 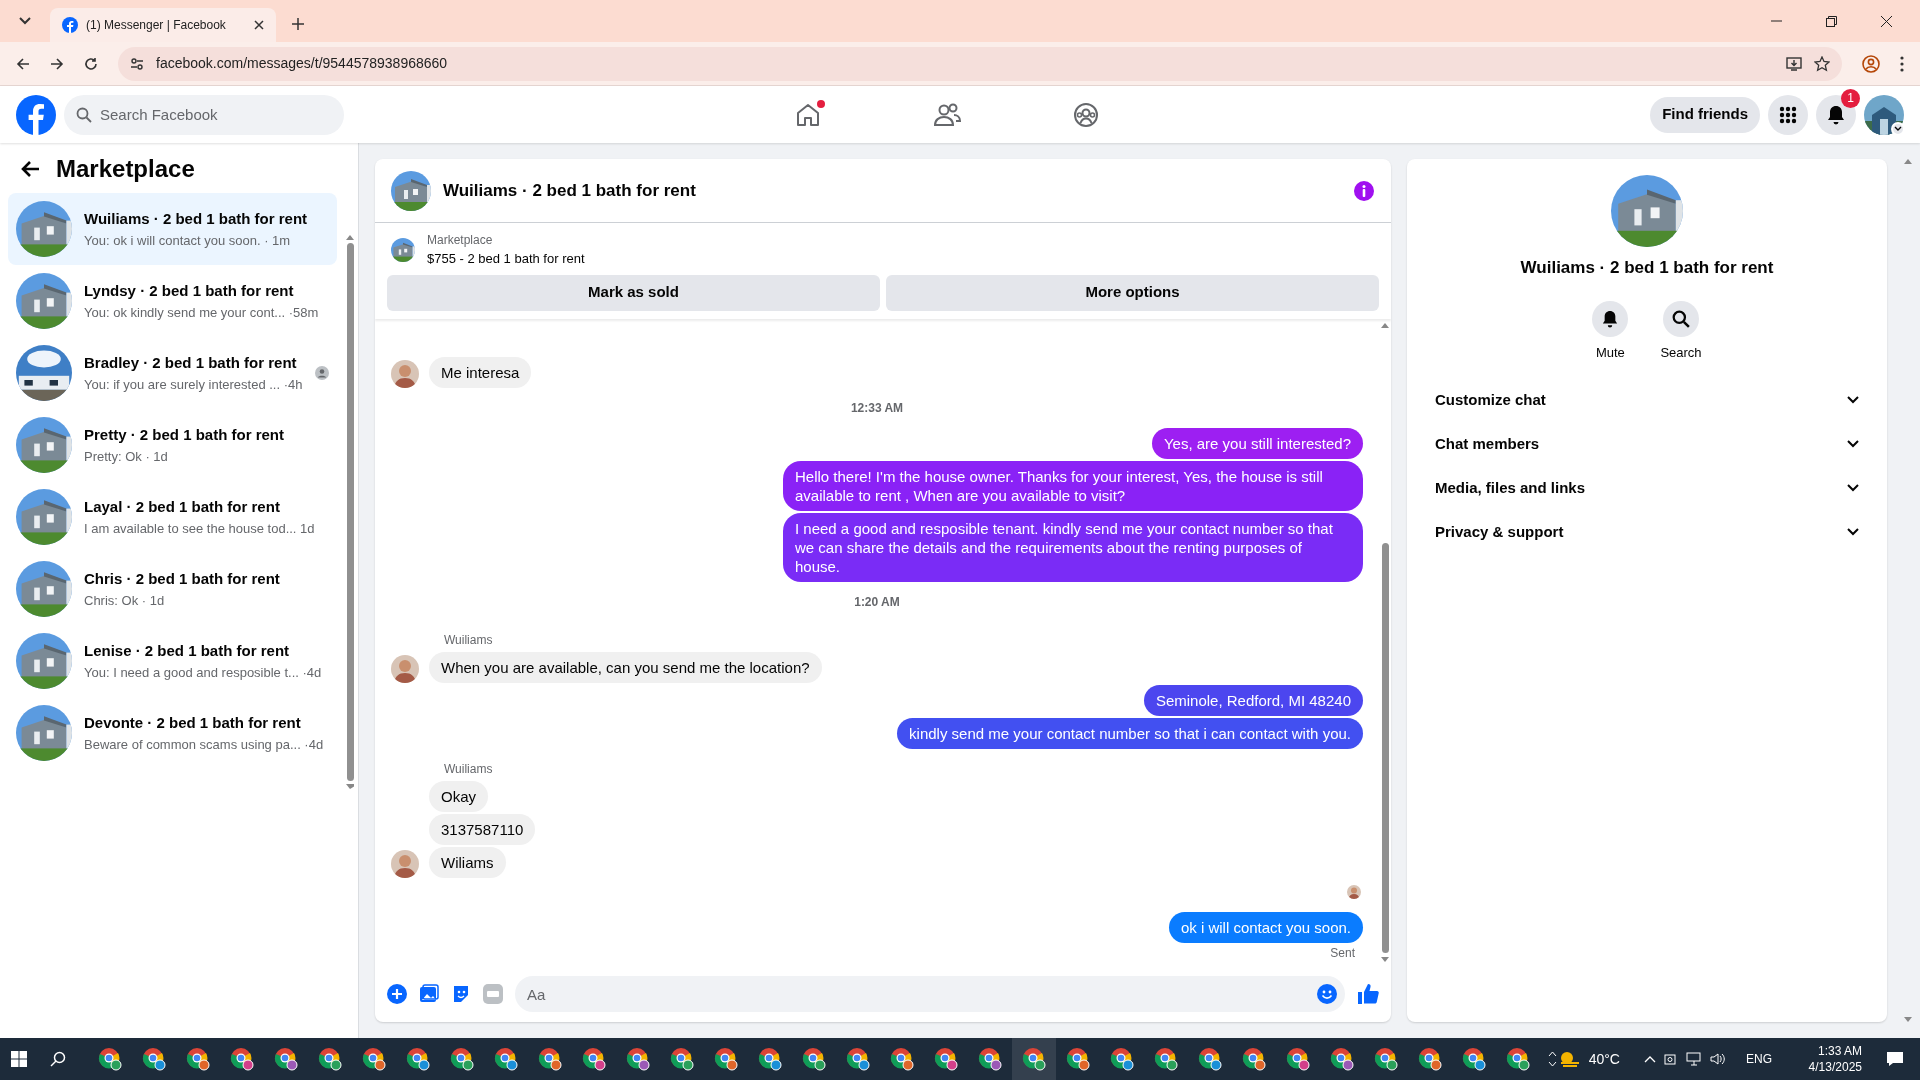 What do you see at coordinates (1827, 1059) in the screenshot?
I see `clock: 1:33 AM 4/13/2025` at bounding box center [1827, 1059].